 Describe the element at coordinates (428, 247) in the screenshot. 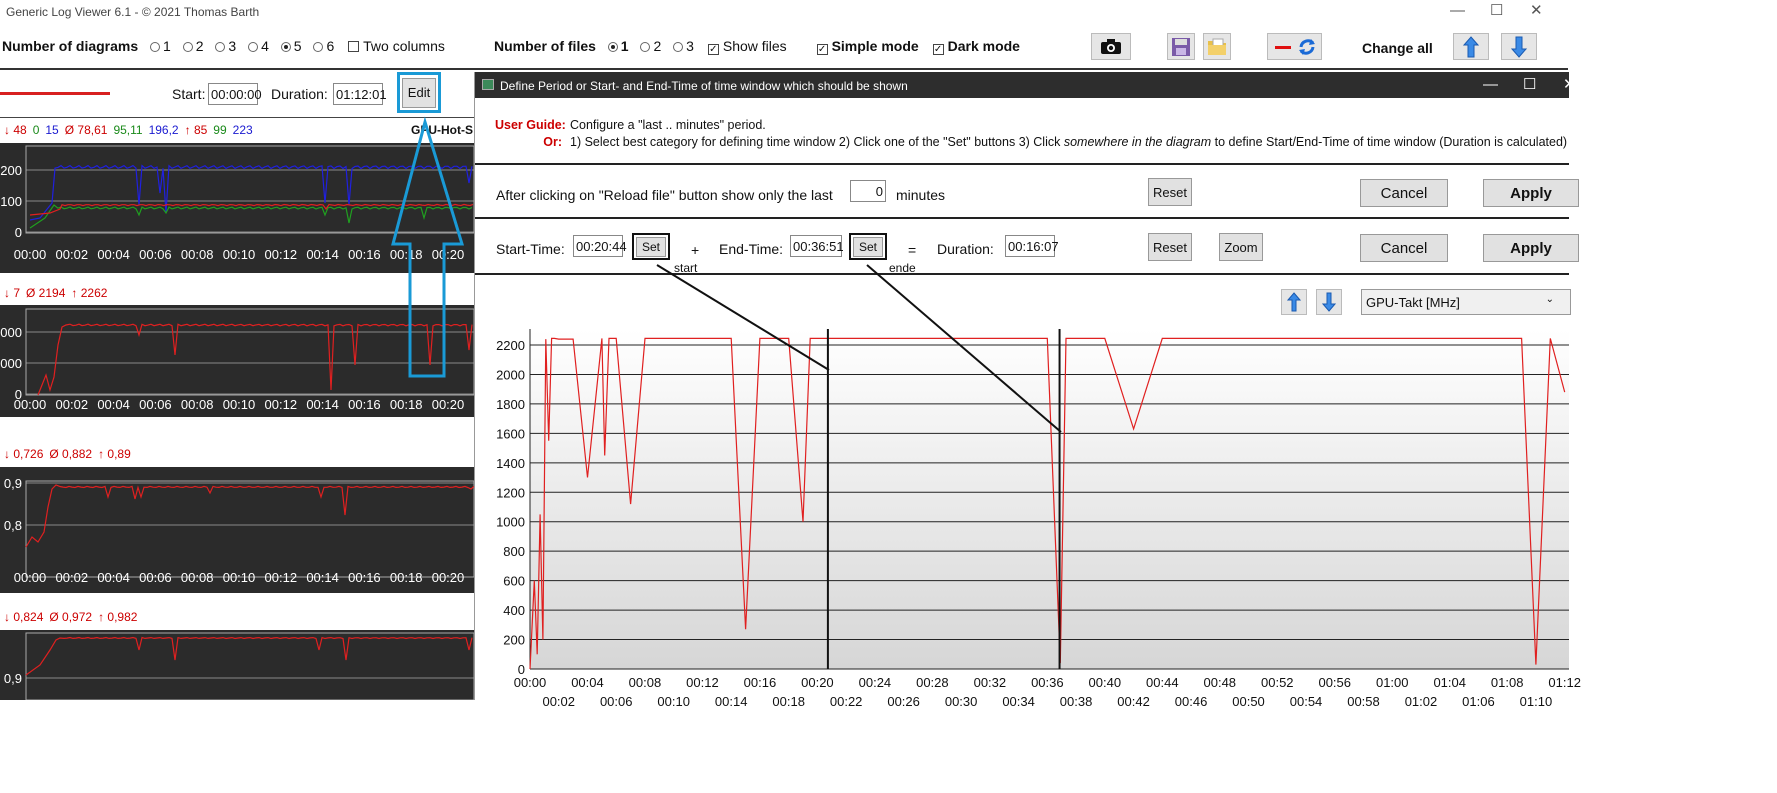

I see `edit-hint-arrow` at that location.